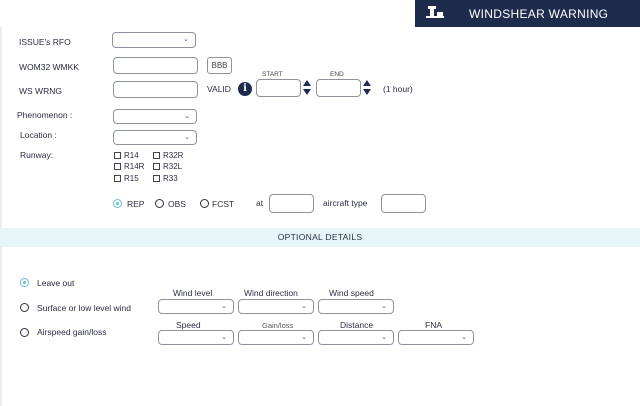 The height and width of the screenshot is (406, 640). I want to click on fcst-label: FCST, so click(223, 204).